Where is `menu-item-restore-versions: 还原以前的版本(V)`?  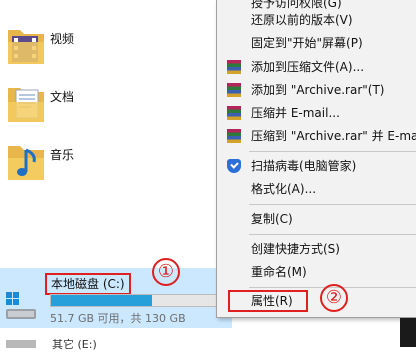
menu-item-restore-versions: 还原以前的版本(V) is located at coordinates (316, 20).